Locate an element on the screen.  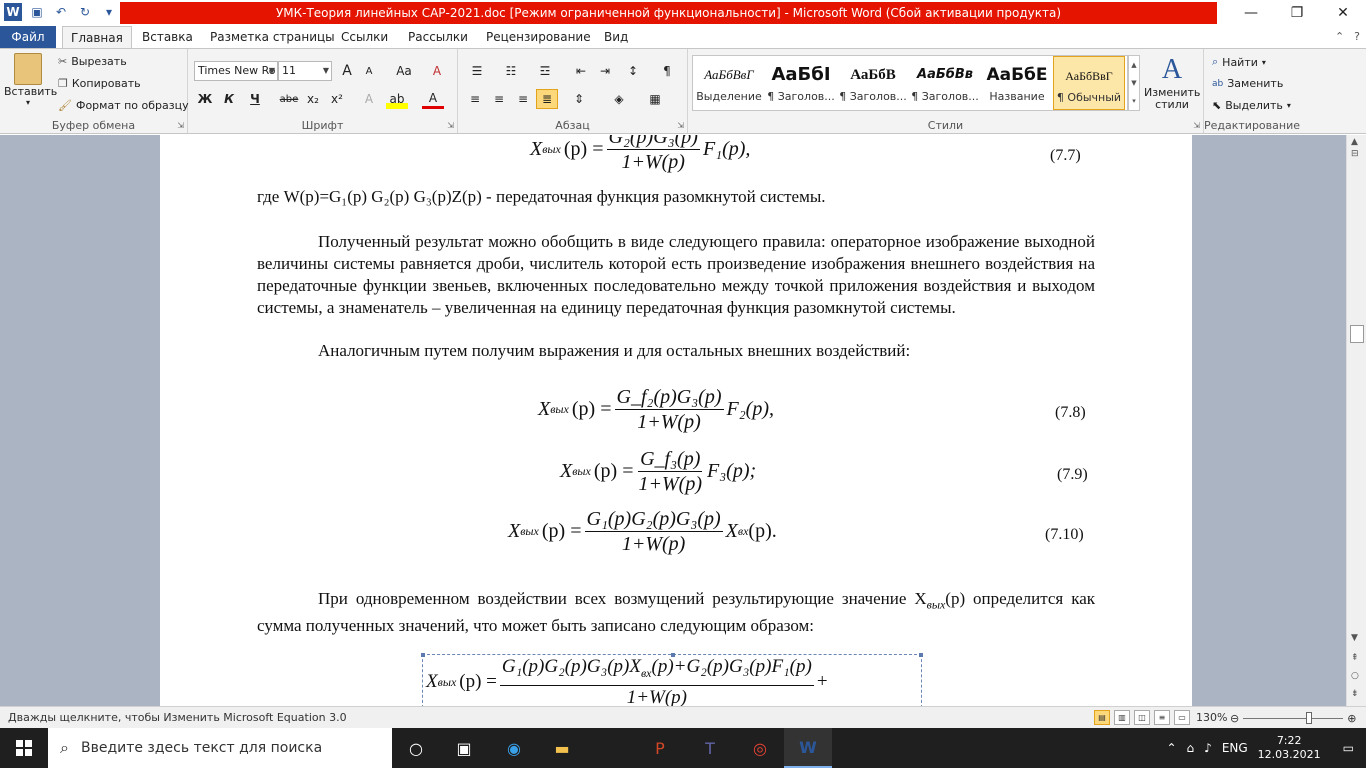
styles-gallery-scroll: ▲ ▼ ▾ is located at coordinates (1134, 83).